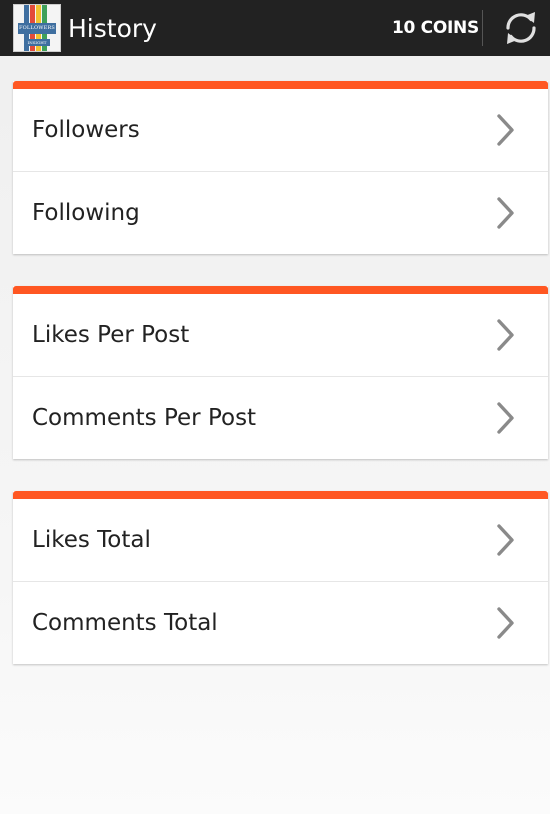  Describe the element at coordinates (280, 335) in the screenshot. I see `list-item-likes-per-post: Likes Per Post` at that location.